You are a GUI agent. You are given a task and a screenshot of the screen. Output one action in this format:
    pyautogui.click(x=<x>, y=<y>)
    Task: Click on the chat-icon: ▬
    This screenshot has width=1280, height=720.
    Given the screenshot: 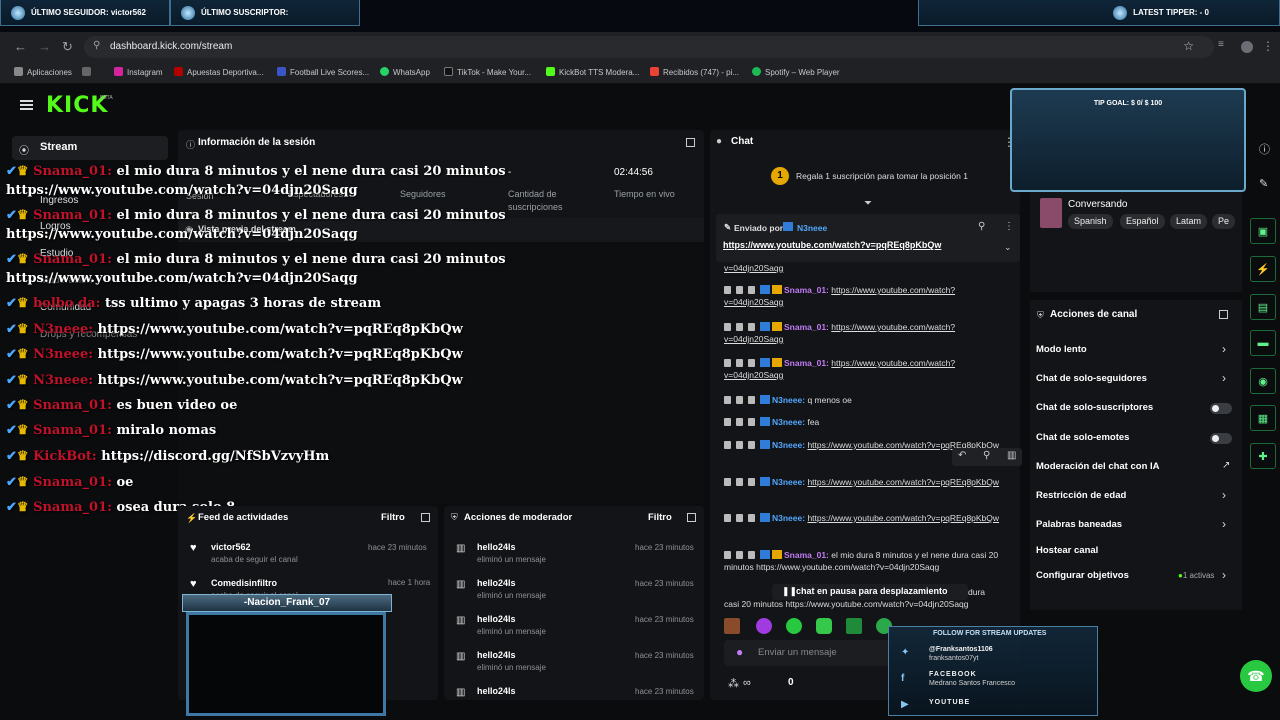 What is the action you would take?
    pyautogui.click(x=1263, y=343)
    